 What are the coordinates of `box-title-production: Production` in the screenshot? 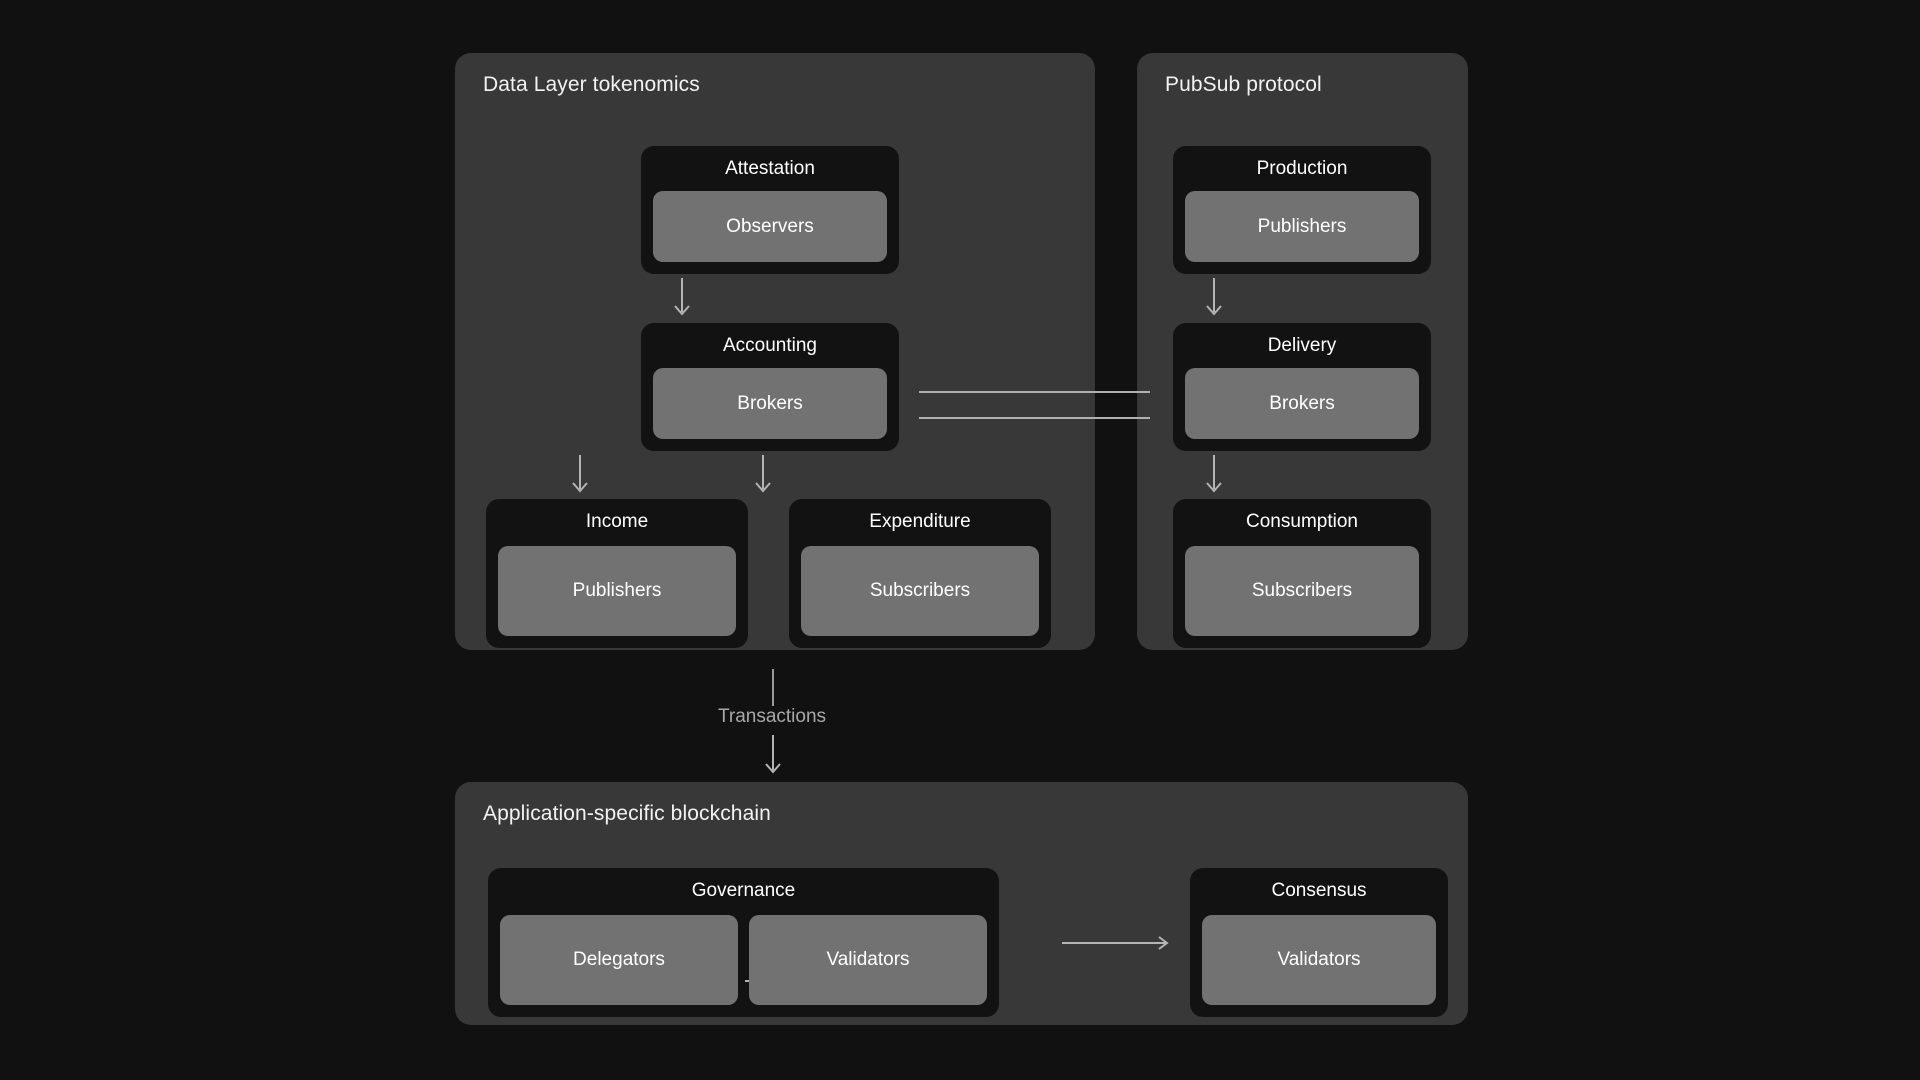 It's located at (1302, 168).